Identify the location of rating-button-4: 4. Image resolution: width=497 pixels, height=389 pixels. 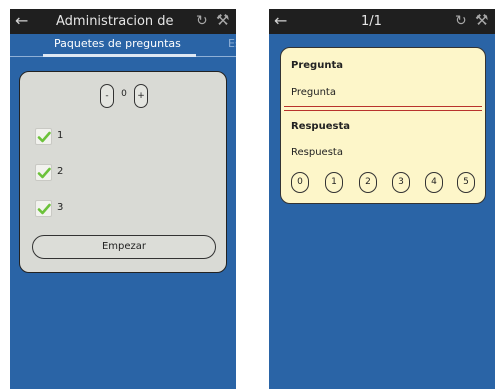
(434, 182).